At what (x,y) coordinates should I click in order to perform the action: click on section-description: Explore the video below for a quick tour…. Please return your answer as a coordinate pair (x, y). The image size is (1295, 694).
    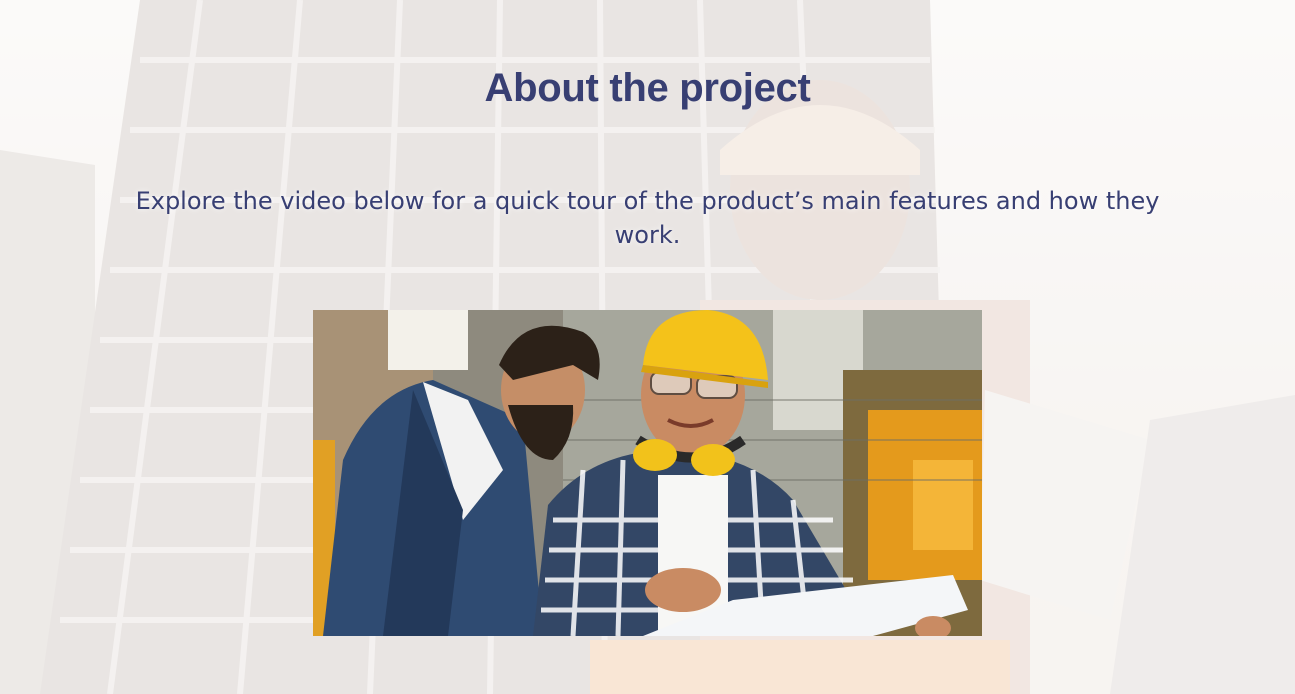
    Looking at the image, I should click on (647, 218).